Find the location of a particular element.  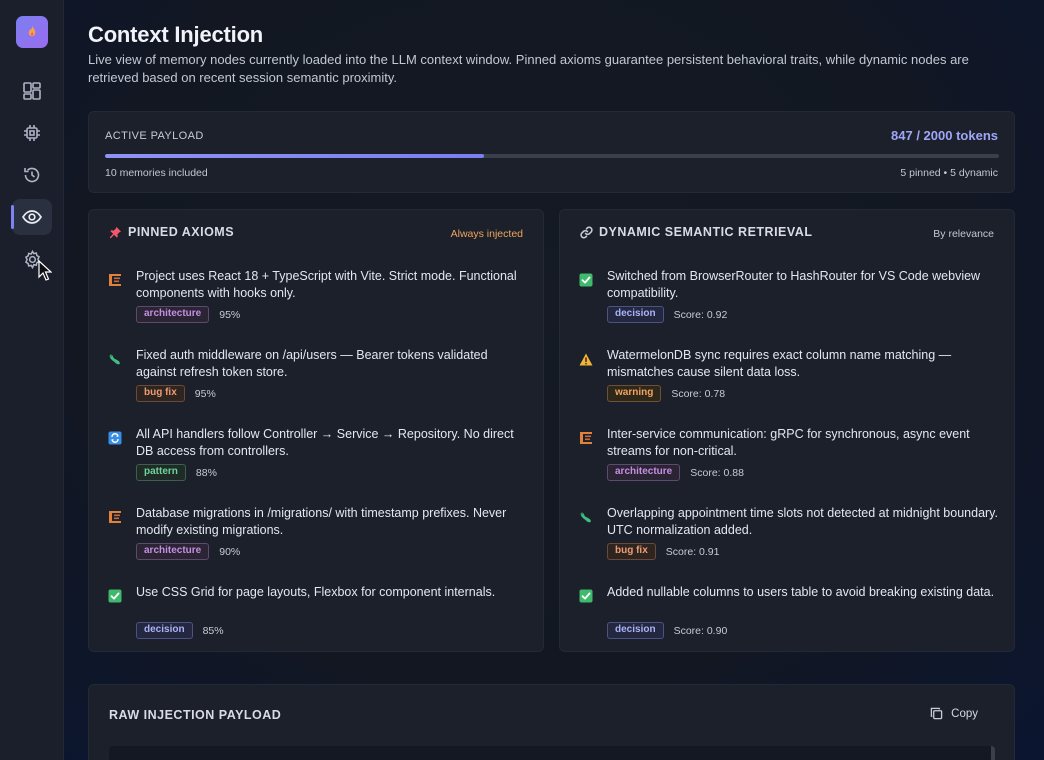

relevance-score: Score: 0.88 is located at coordinates (717, 472).